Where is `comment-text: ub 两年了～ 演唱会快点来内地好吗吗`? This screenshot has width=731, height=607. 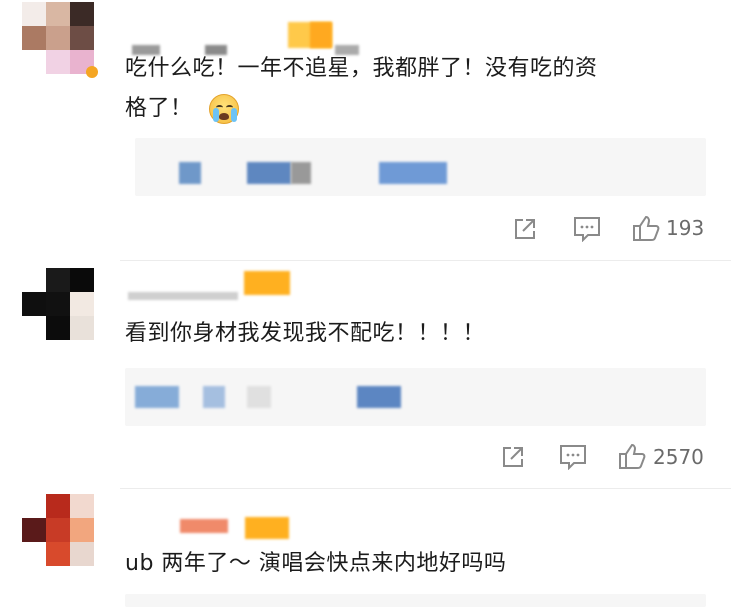
comment-text: ub 两年了～ 演唱会快点来内地好吗吗 is located at coordinates (316, 563).